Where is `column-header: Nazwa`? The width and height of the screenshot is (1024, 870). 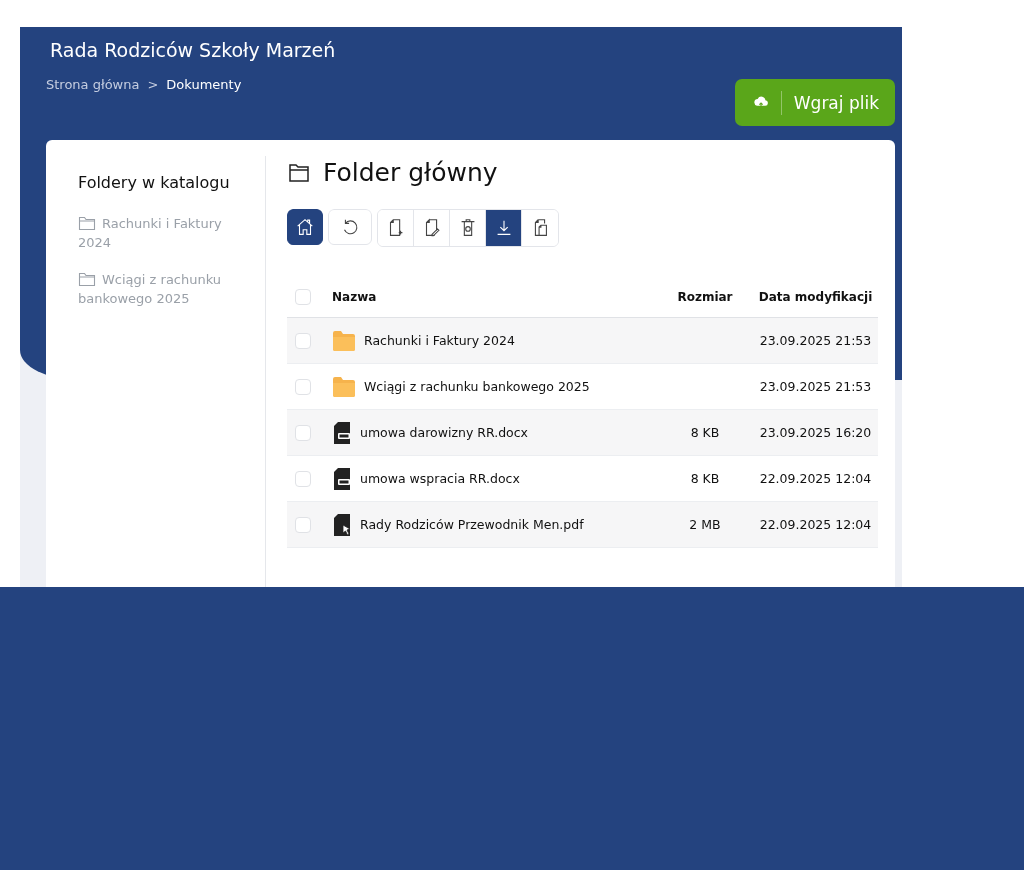
column-header: Nazwa is located at coordinates (498, 297).